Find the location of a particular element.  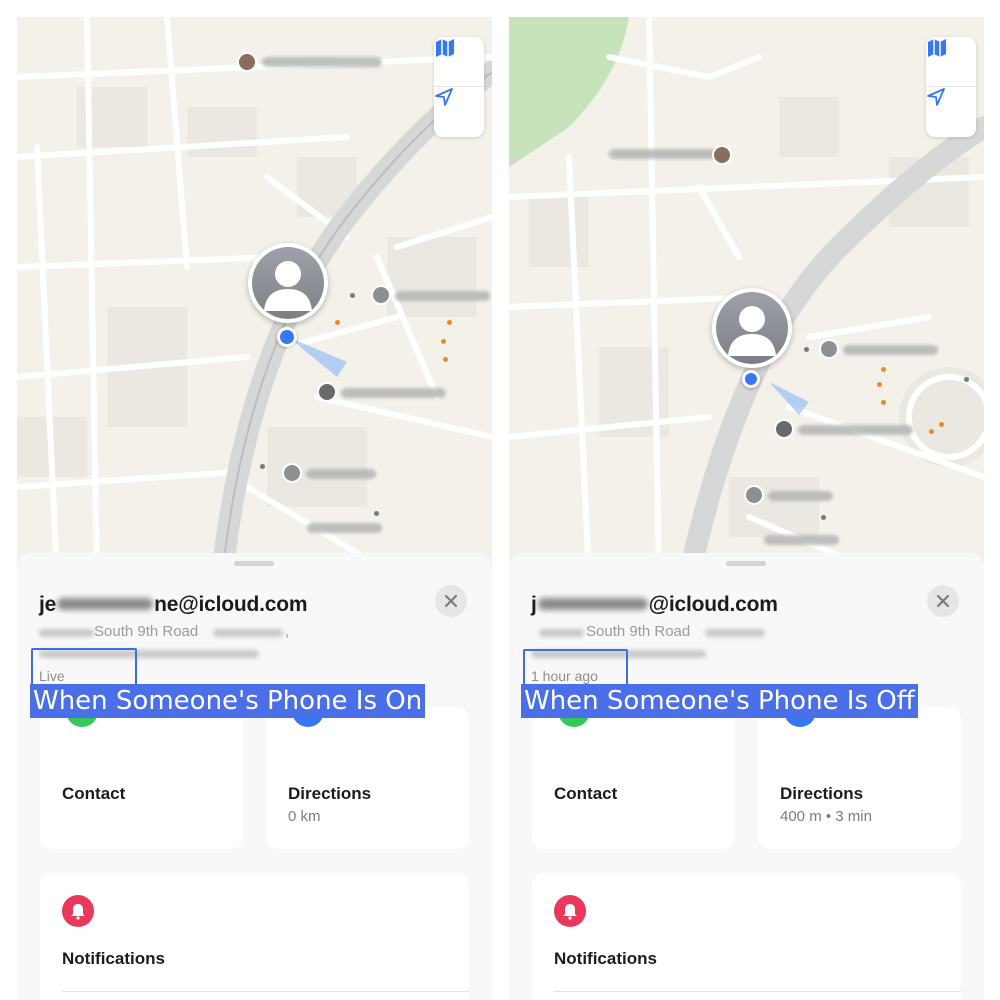

email-prefix: je is located at coordinates (48, 604).